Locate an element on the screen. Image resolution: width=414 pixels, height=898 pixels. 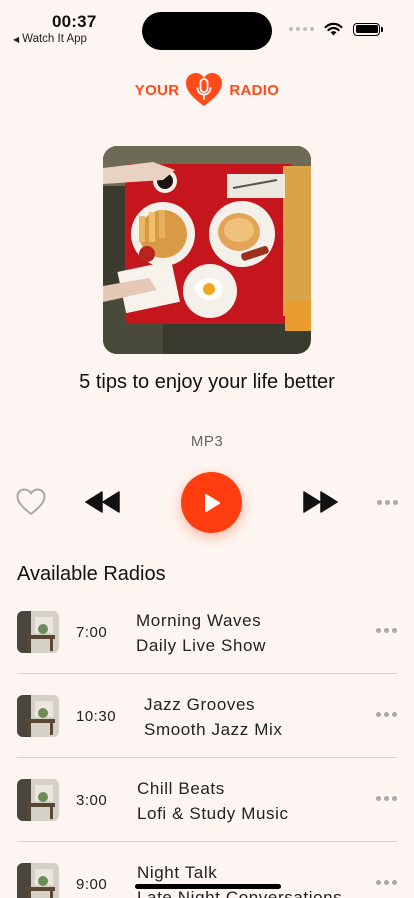
back-arrow-icon: ◀ is located at coordinates (16, 39).